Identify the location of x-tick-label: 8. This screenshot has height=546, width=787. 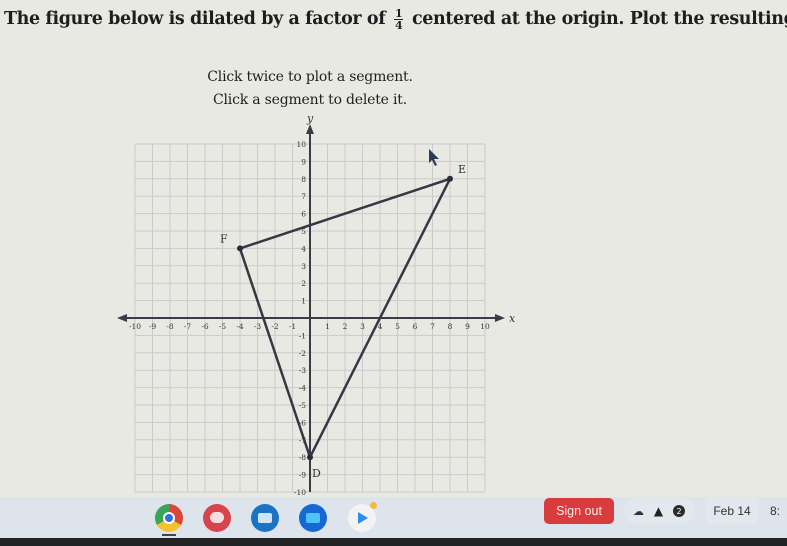
(450, 326).